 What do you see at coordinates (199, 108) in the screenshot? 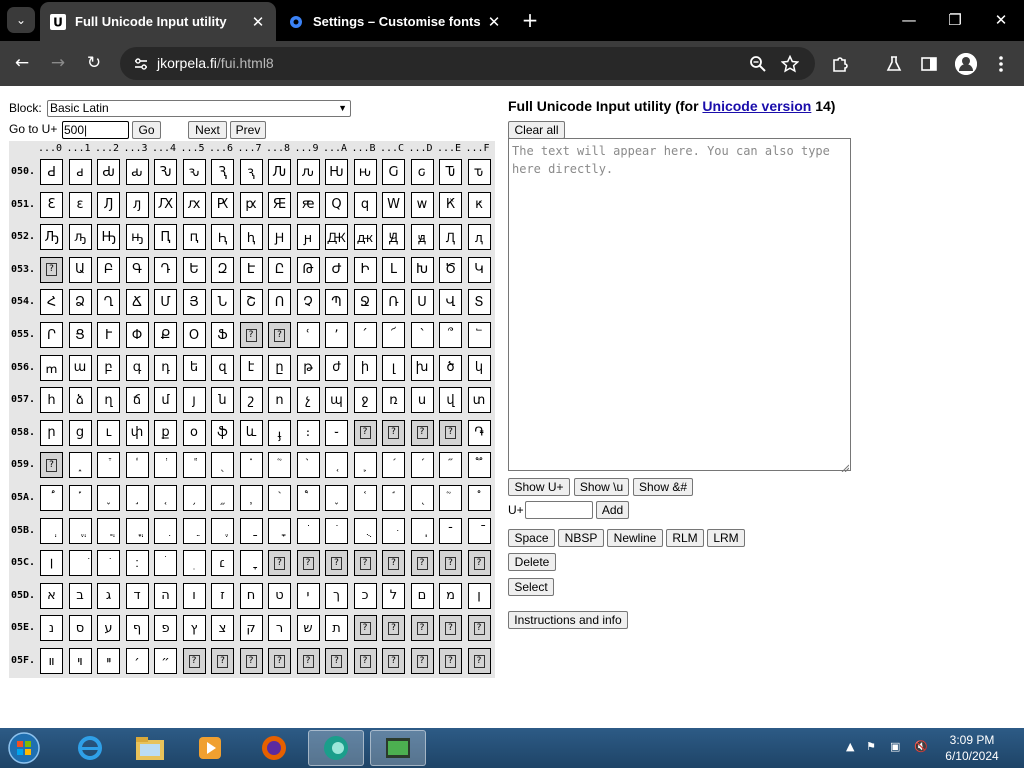
I see `block-select: Basic Latin ▼` at bounding box center [199, 108].